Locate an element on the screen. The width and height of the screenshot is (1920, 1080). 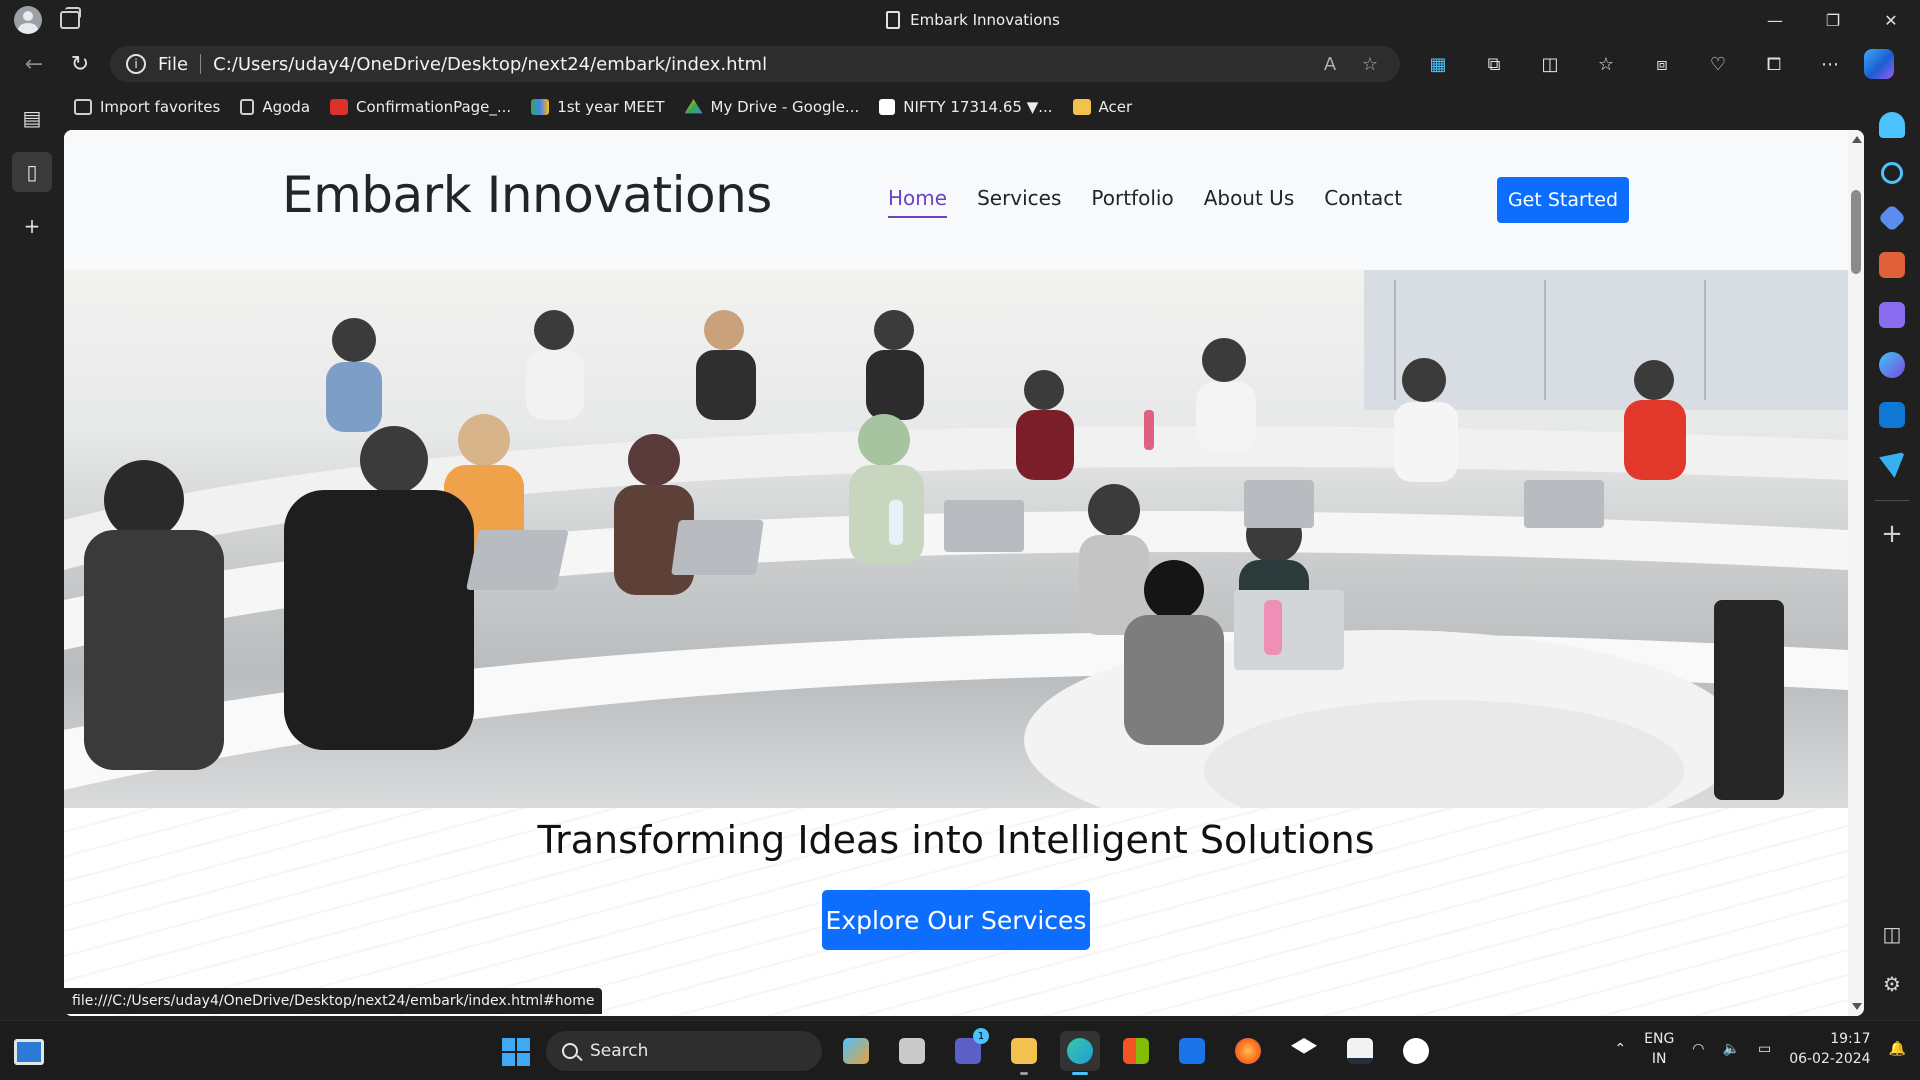
notification-bell-icon: 🔔 is located at coordinates (1897, 1049).